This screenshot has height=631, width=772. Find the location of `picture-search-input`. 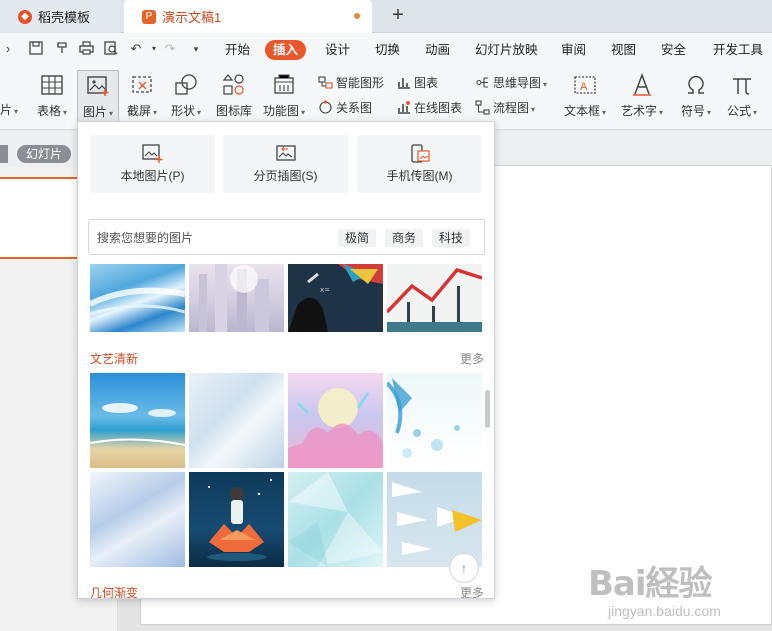

picture-search-input is located at coordinates (207, 238).